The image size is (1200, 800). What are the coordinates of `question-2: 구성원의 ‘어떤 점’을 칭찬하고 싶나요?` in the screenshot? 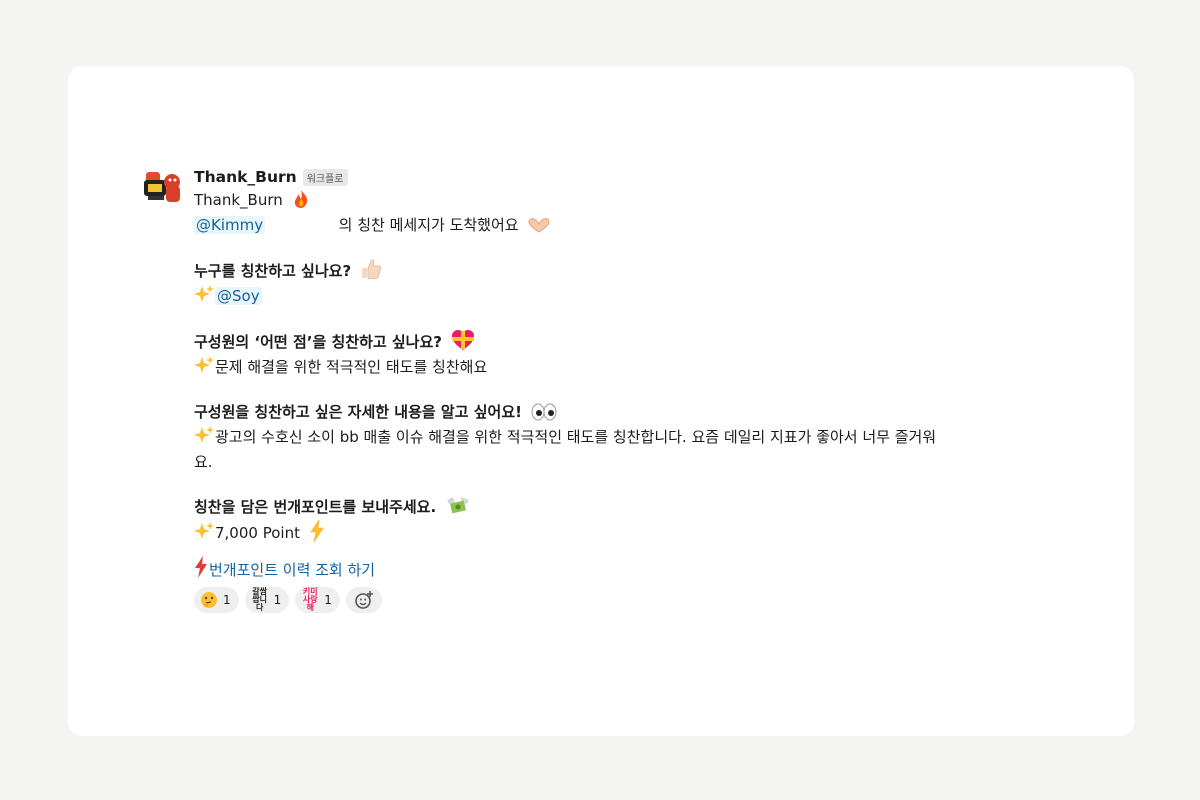 It's located at (594, 342).